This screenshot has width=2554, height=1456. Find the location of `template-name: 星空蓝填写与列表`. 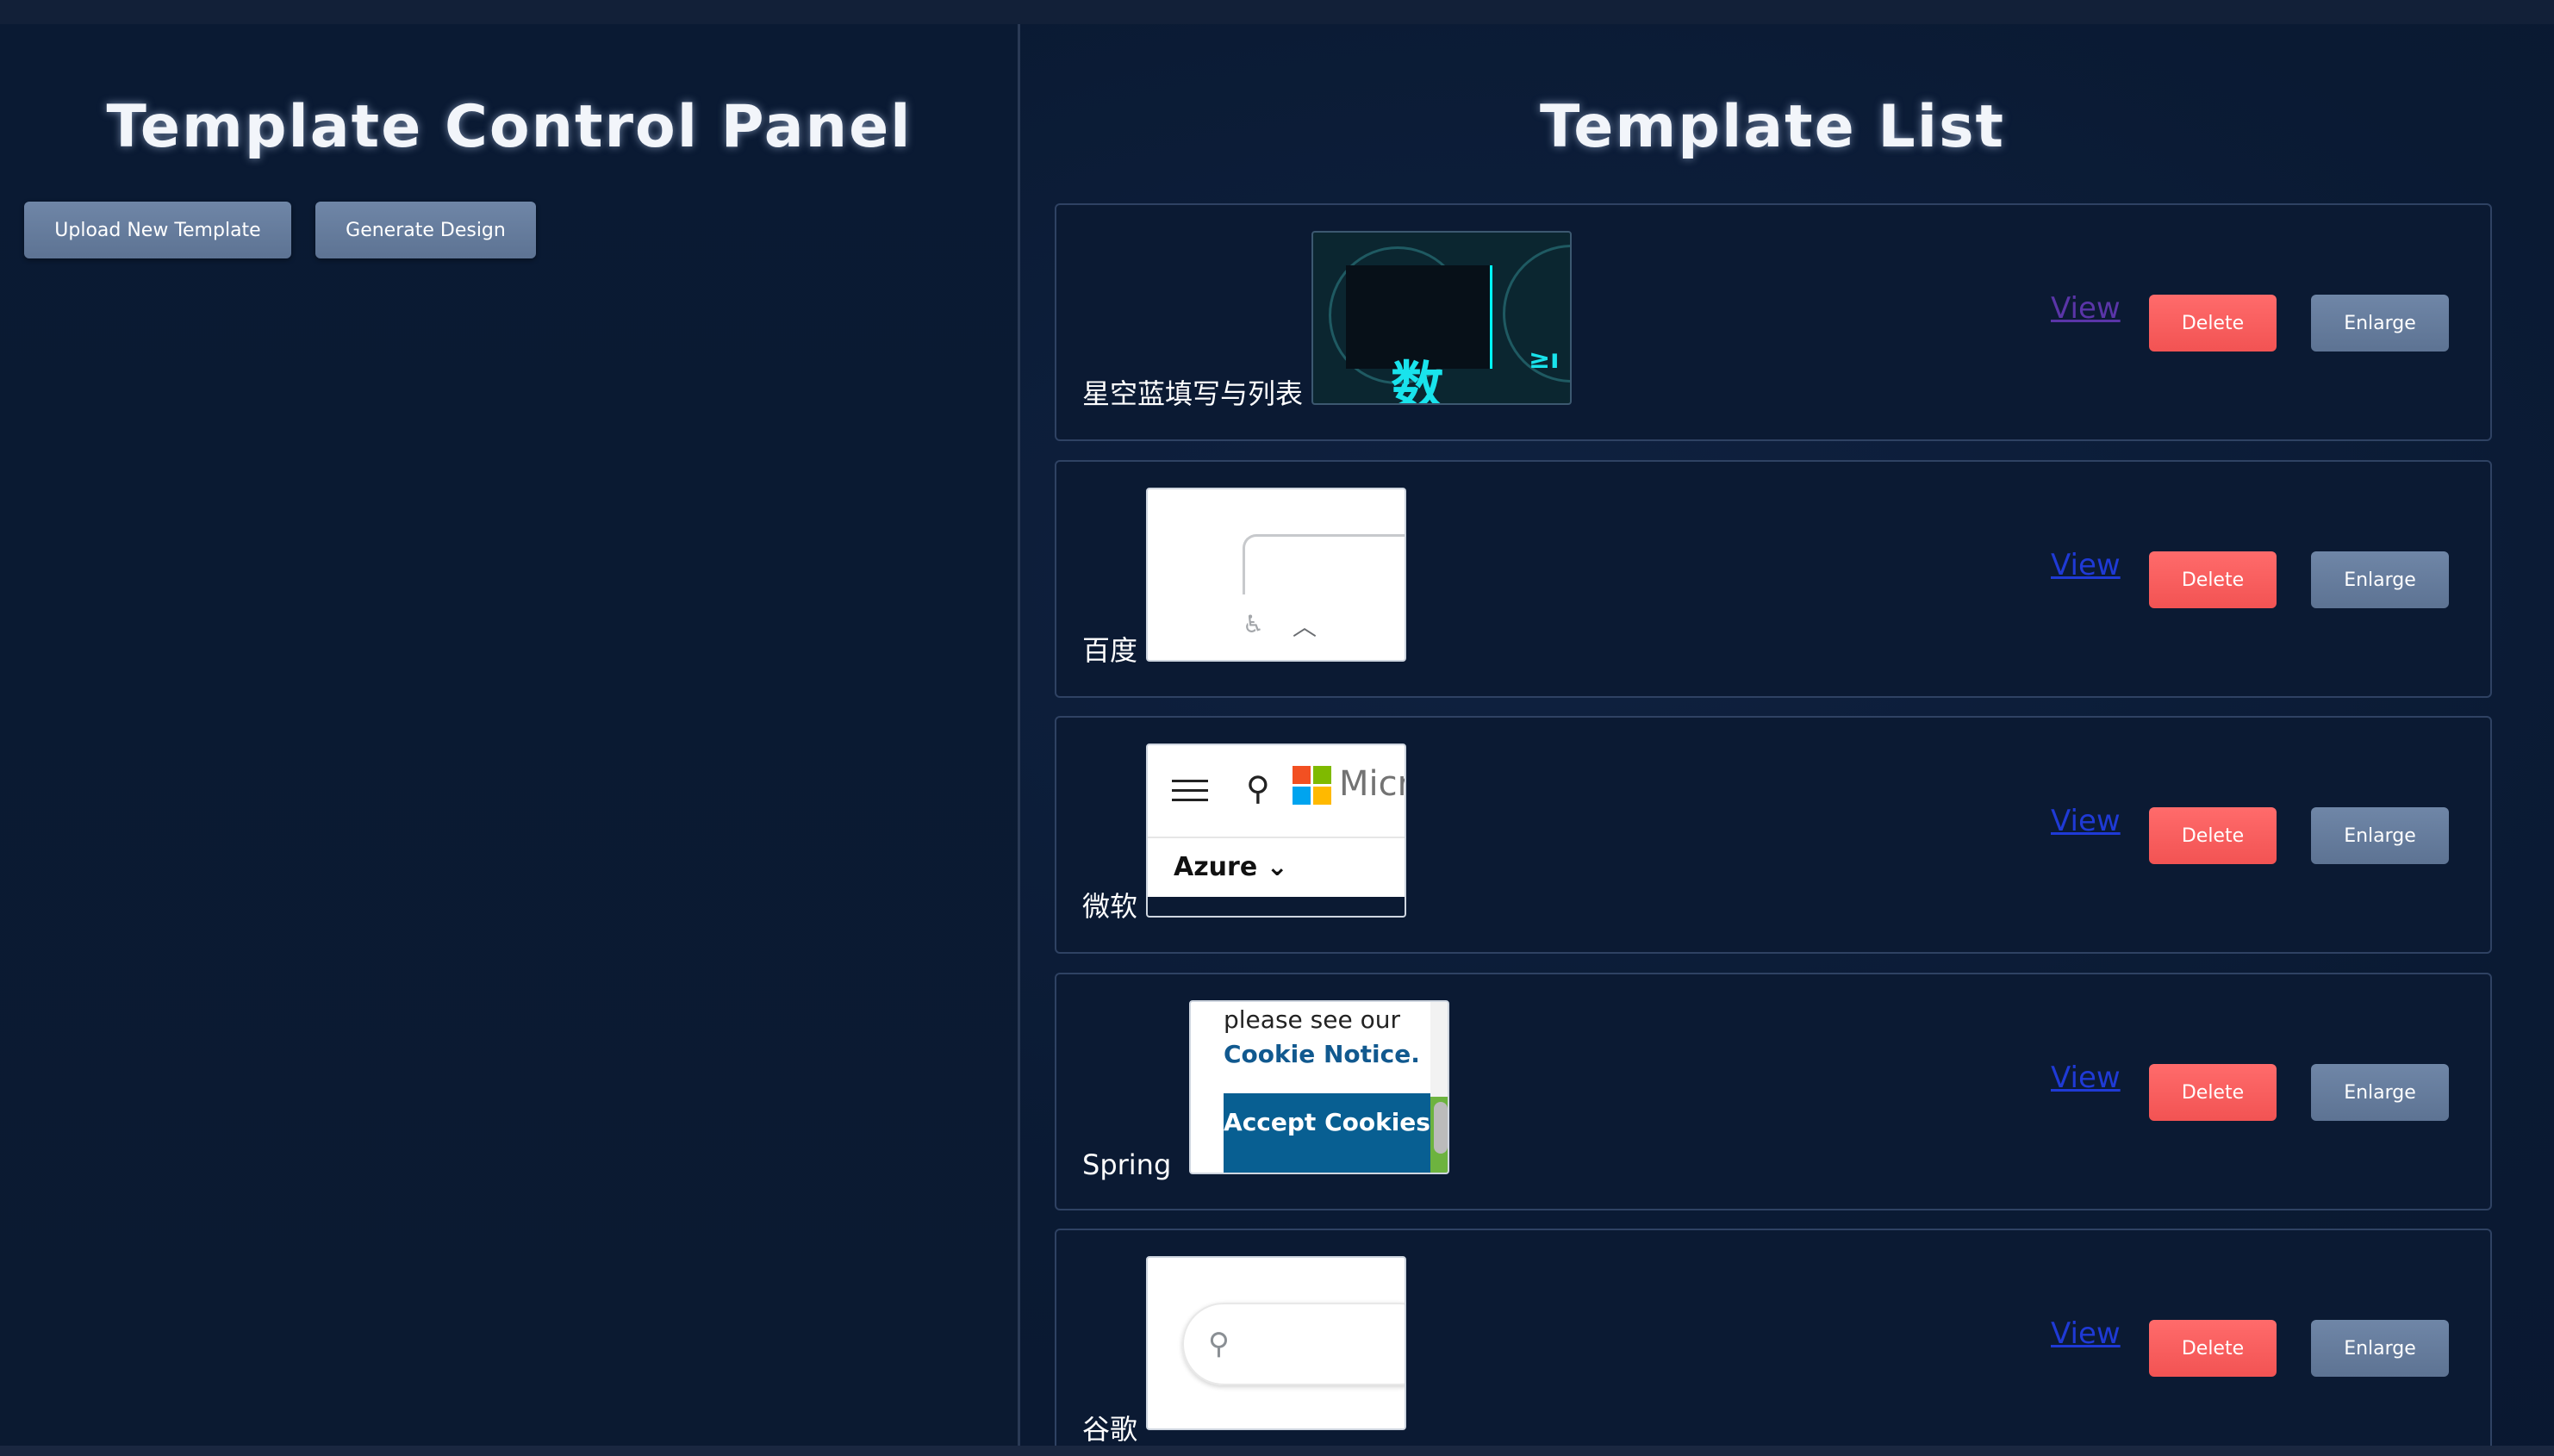

template-name: 星空蓝填写与列表 is located at coordinates (1193, 394).